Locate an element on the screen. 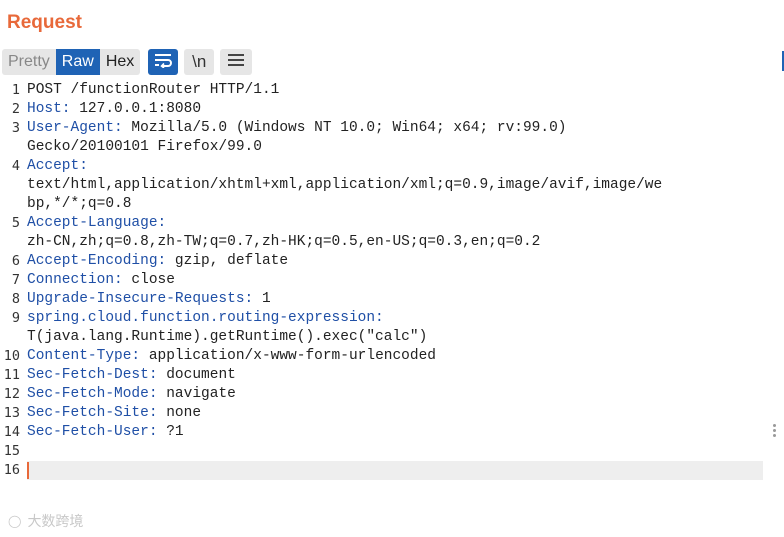 Image resolution: width=784 pixels, height=537 pixels. line-text: Connection: close is located at coordinates (101, 280).